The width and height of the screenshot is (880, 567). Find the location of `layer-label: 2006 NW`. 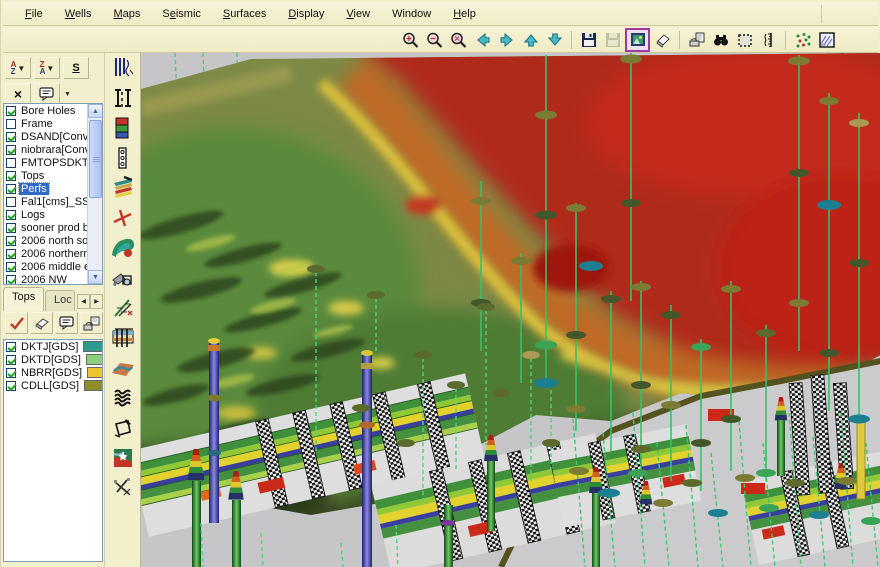

layer-label: 2006 NW is located at coordinates (44, 279).